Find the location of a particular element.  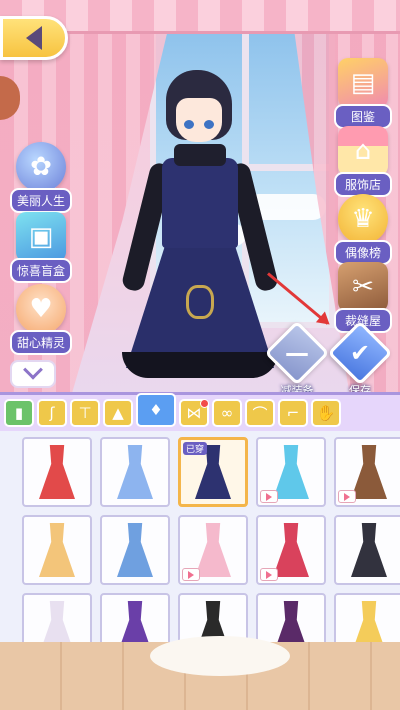

shoe-icon: ⌐ is located at coordinates (293, 413).